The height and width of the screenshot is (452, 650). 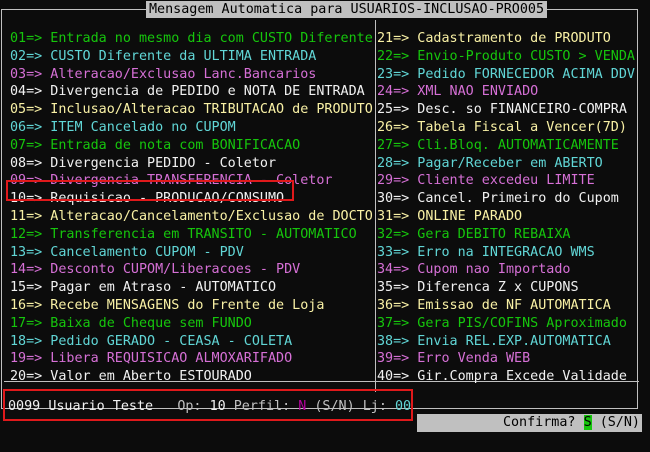 I want to click on option-item: 13=> Cancelamento CUPOM - PDV, so click(x=191, y=253).